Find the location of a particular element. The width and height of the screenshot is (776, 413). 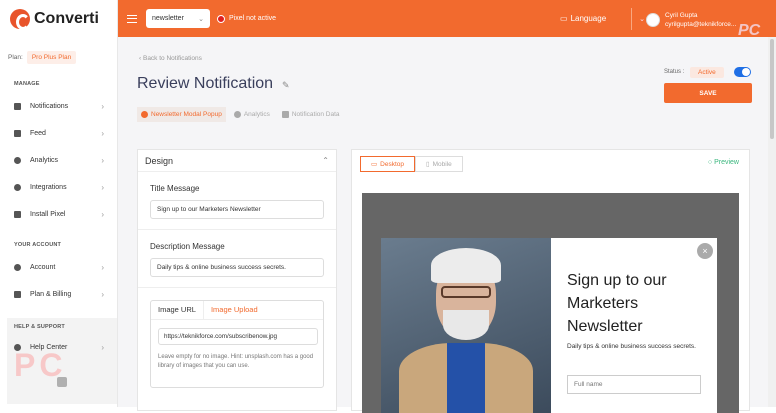

billing-icon is located at coordinates (17, 294).